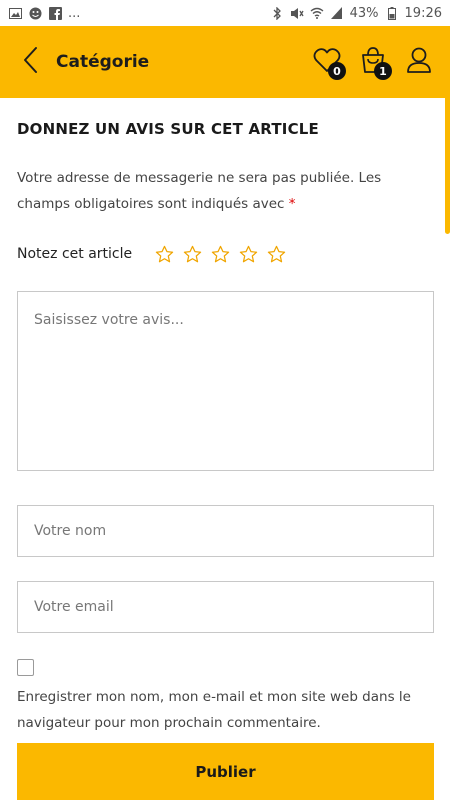 The width and height of the screenshot is (450, 800). What do you see at coordinates (75, 254) in the screenshot?
I see `rating-label: Notez cet article` at bounding box center [75, 254].